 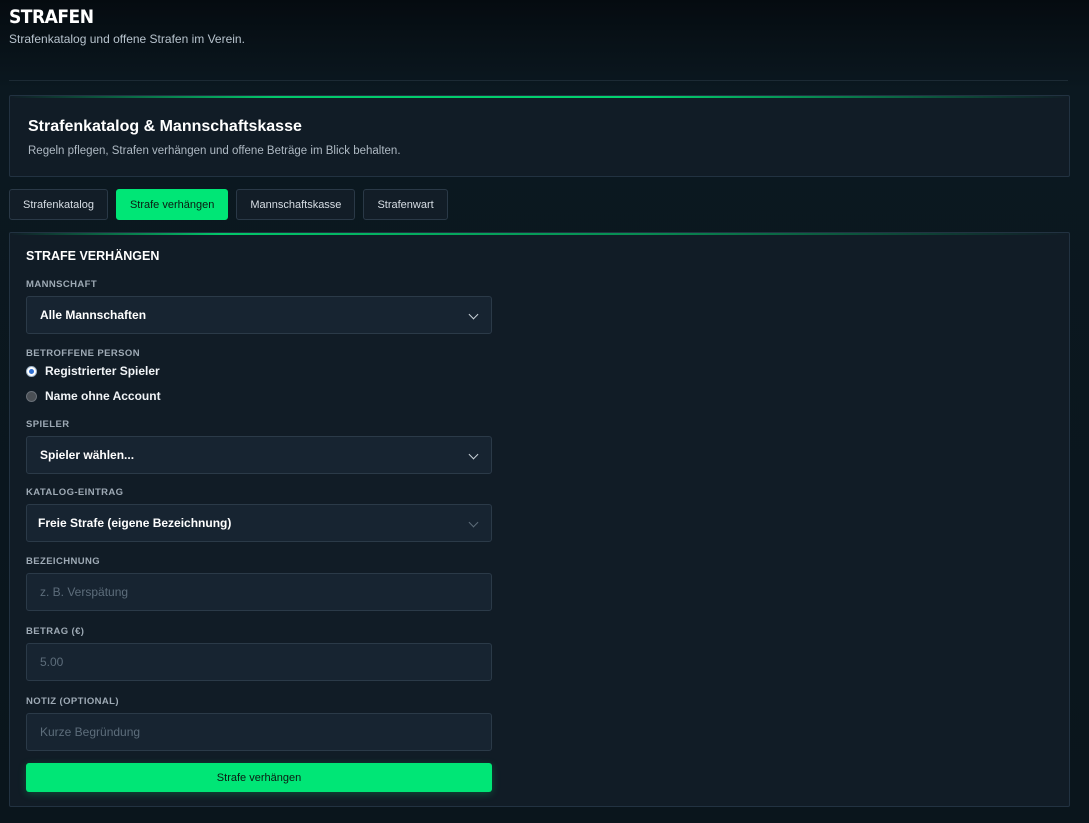 I want to click on radio-registered-player-label: Registrierter Spieler, so click(x=102, y=371).